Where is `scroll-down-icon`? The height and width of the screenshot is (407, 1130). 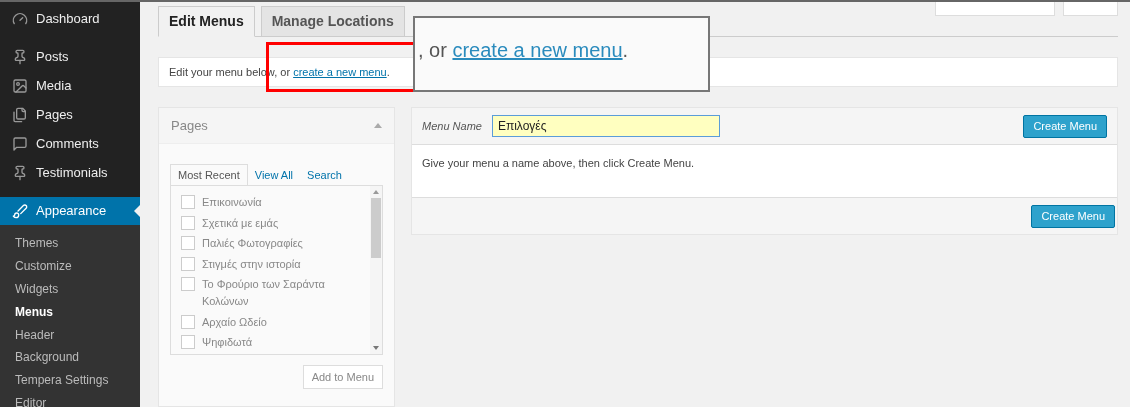 scroll-down-icon is located at coordinates (376, 348).